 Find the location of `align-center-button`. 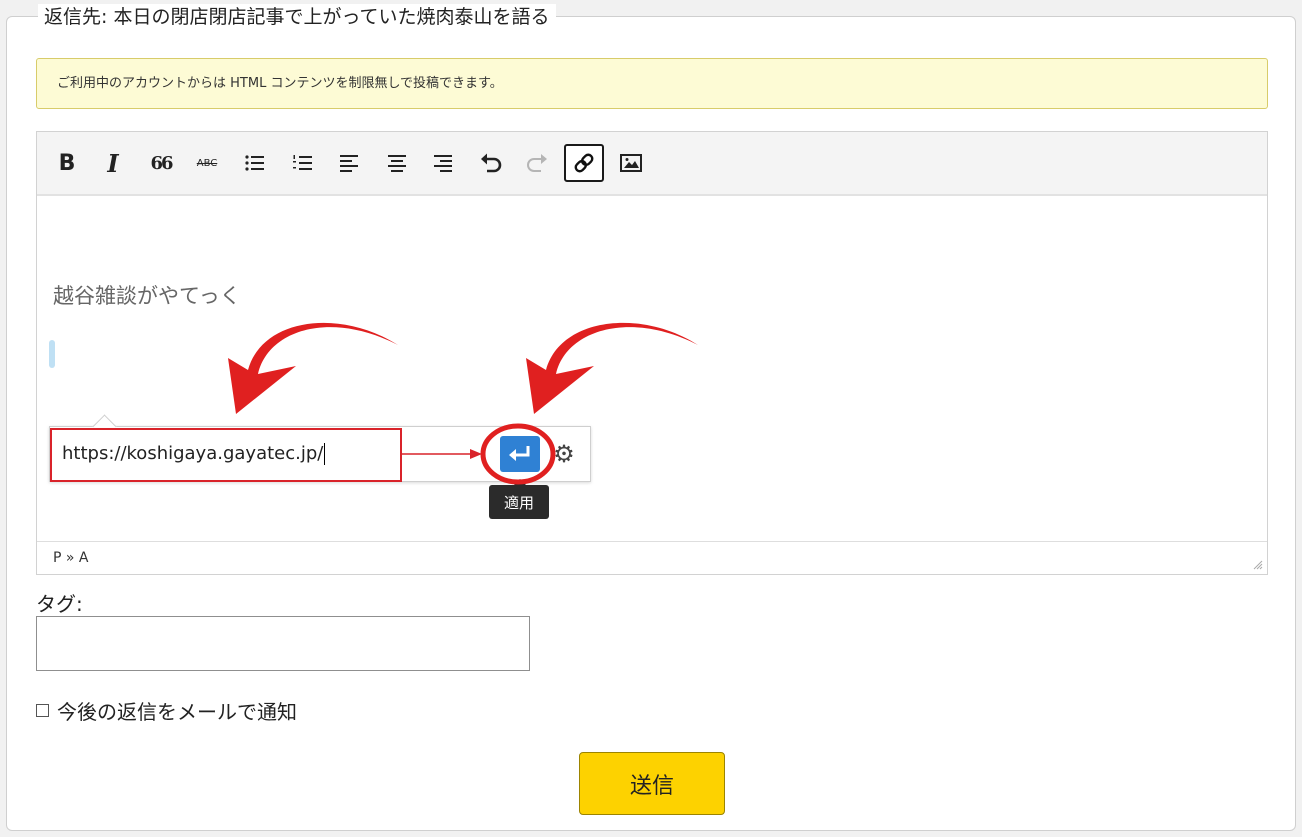

align-center-button is located at coordinates (397, 163).